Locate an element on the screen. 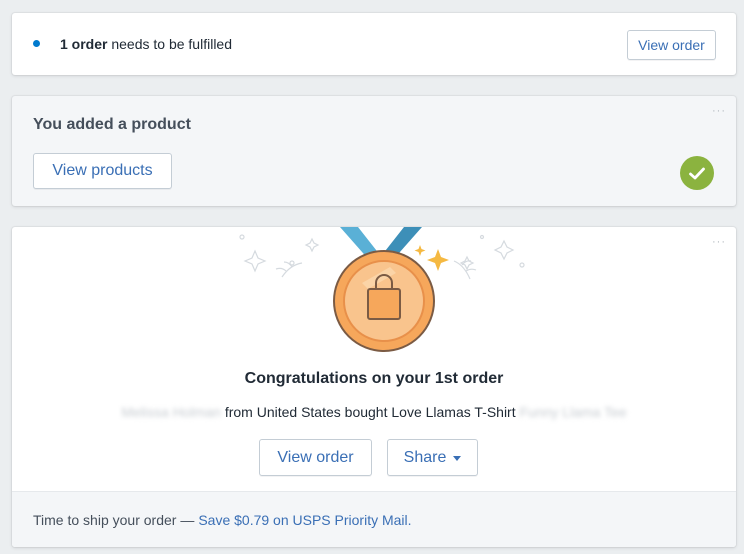 This screenshot has width=744, height=554. shipping-discount-link: Save $0.79 on USPS Priority Mail. is located at coordinates (304, 520).